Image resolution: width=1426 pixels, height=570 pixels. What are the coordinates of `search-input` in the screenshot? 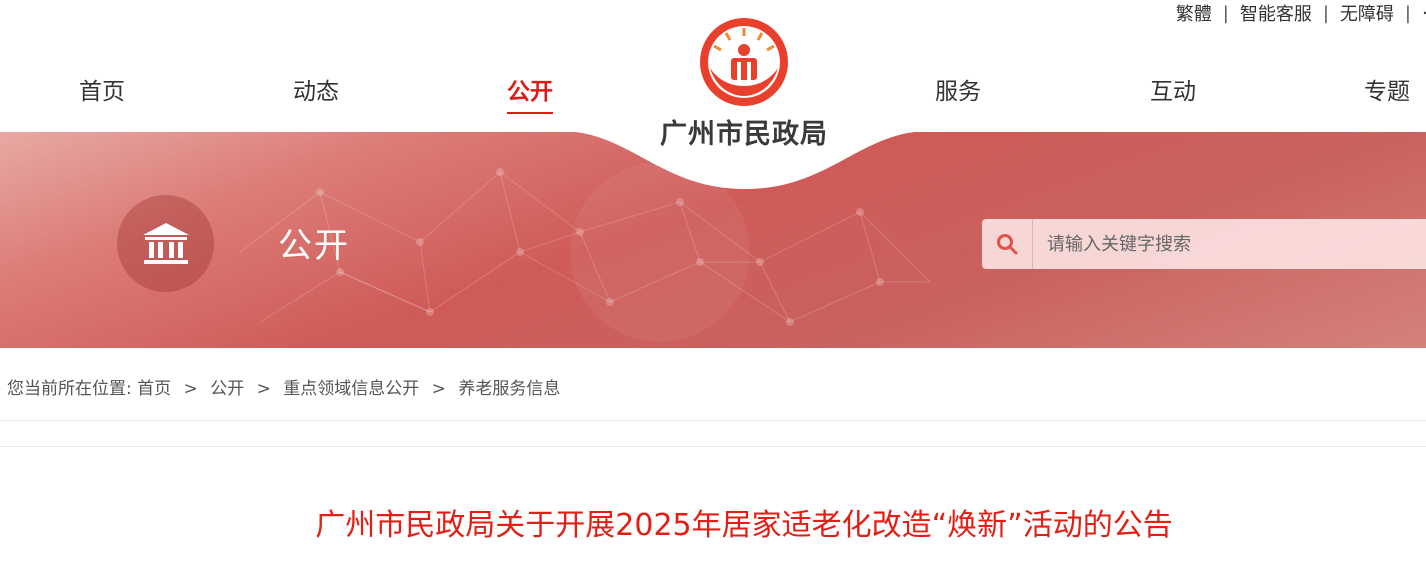 It's located at (1229, 244).